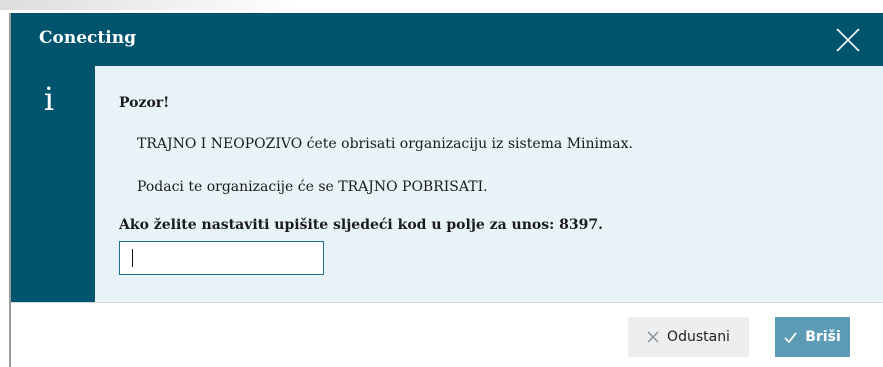  Describe the element at coordinates (132, 258) in the screenshot. I see `text-cursor` at that location.